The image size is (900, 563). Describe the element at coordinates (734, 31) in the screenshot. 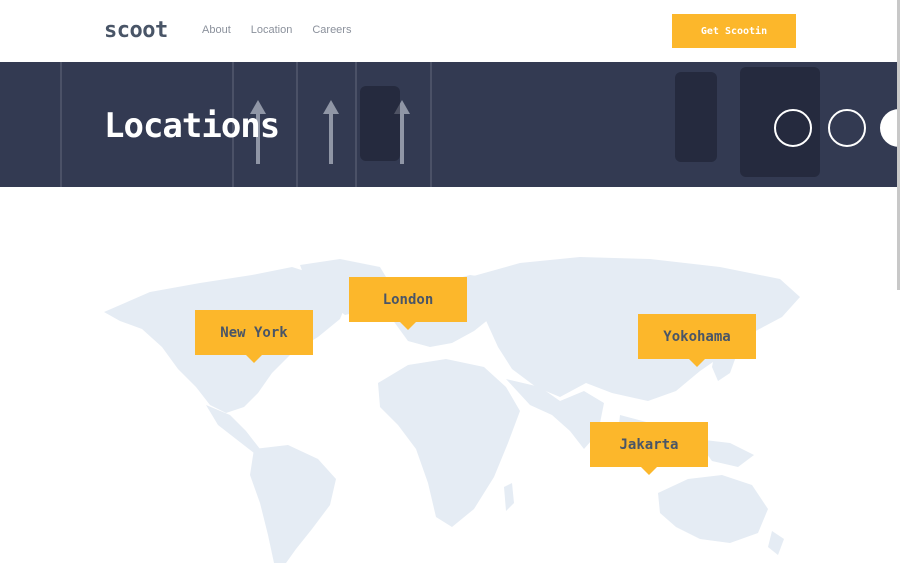

I see `get-scootin-button: Get Scootin` at that location.